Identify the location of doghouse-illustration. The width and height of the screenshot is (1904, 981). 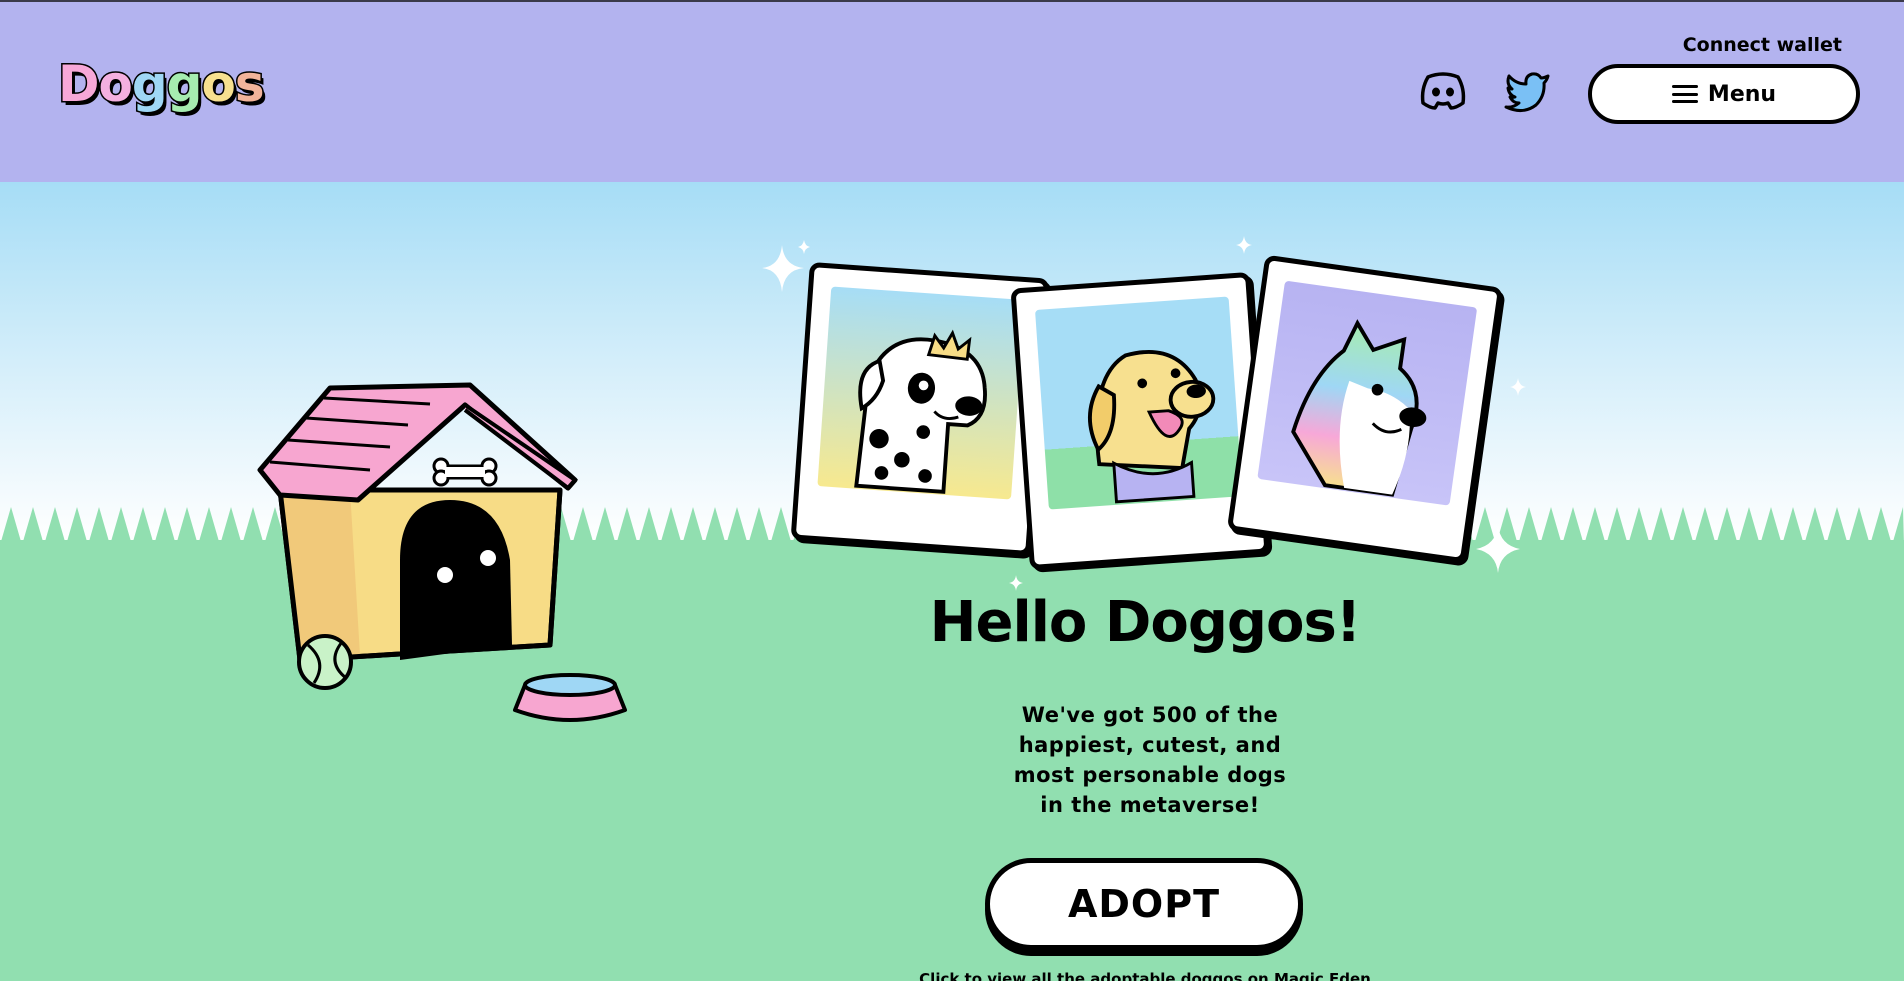
(442, 552).